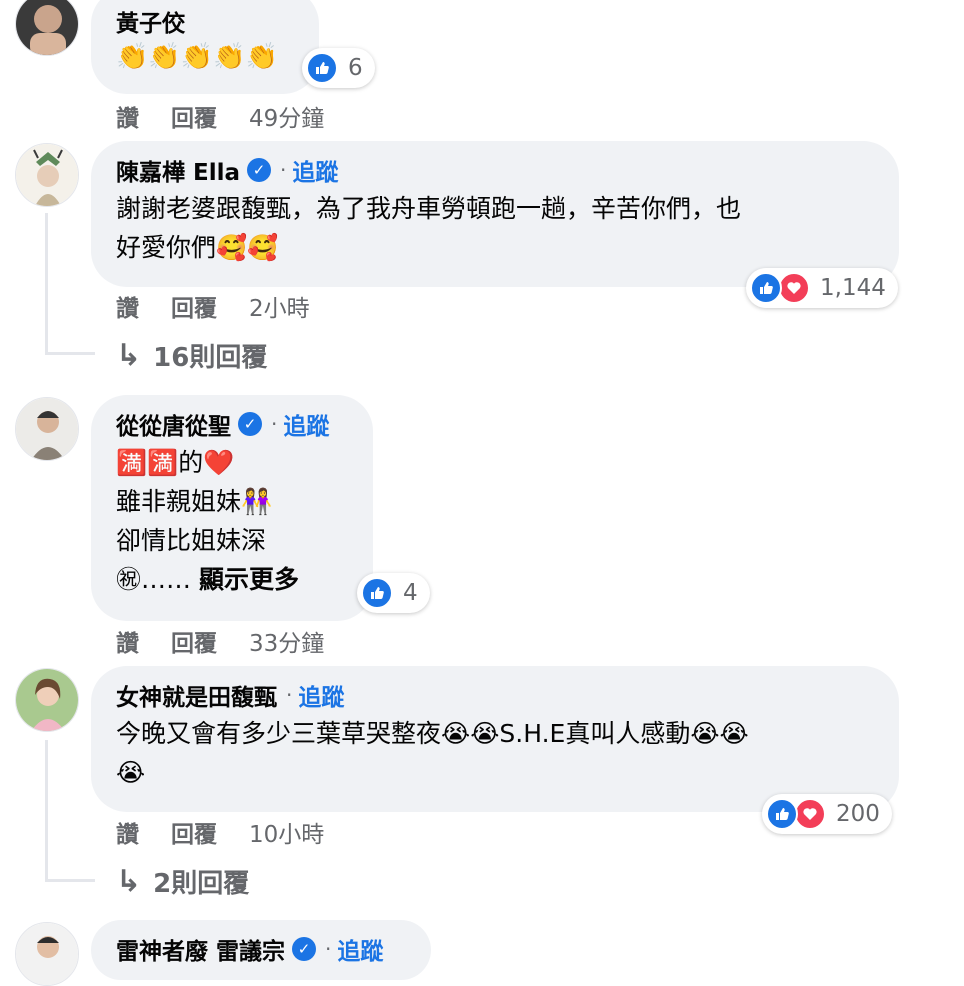  I want to click on comment-actions: 讚 回覆 2小時, so click(213, 306).